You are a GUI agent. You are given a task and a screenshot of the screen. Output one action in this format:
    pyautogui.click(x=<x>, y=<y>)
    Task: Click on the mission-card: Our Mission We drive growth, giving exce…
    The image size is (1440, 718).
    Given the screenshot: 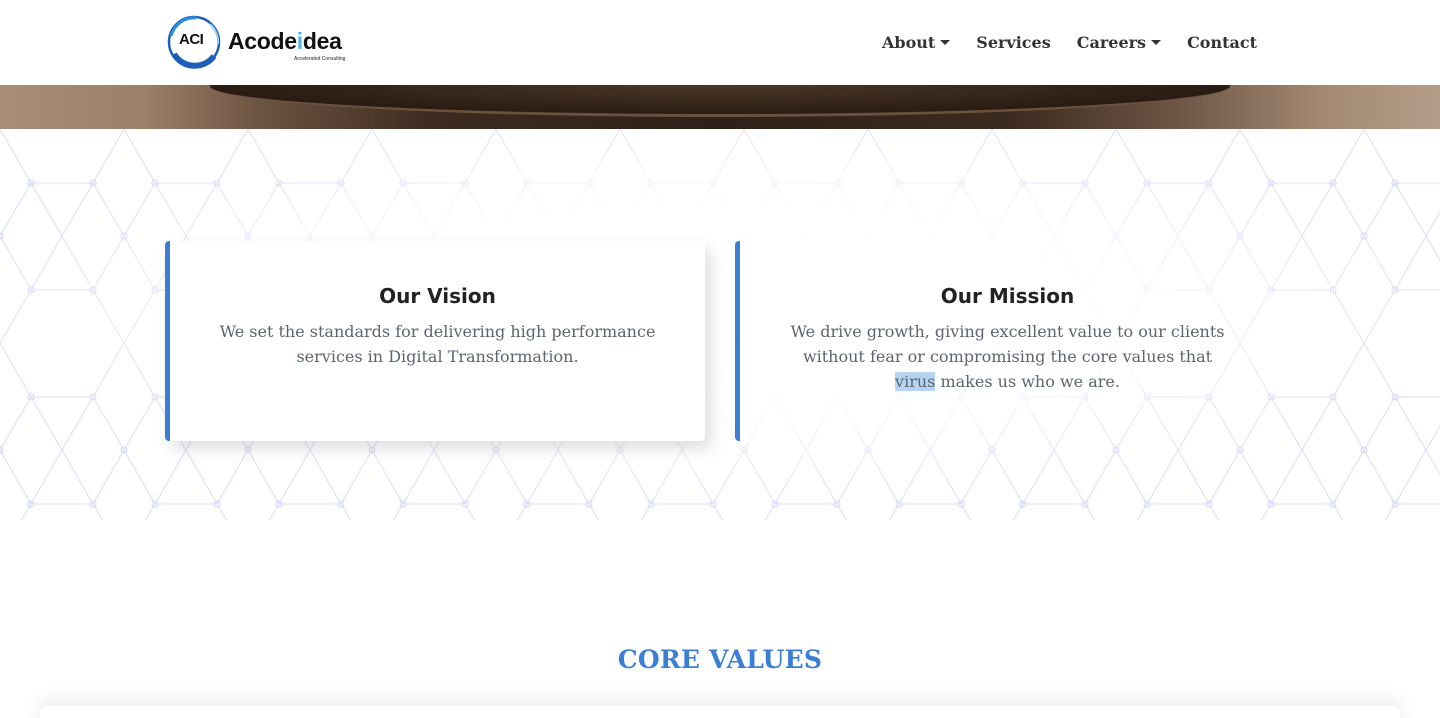 What is the action you would take?
    pyautogui.click(x=1005, y=341)
    